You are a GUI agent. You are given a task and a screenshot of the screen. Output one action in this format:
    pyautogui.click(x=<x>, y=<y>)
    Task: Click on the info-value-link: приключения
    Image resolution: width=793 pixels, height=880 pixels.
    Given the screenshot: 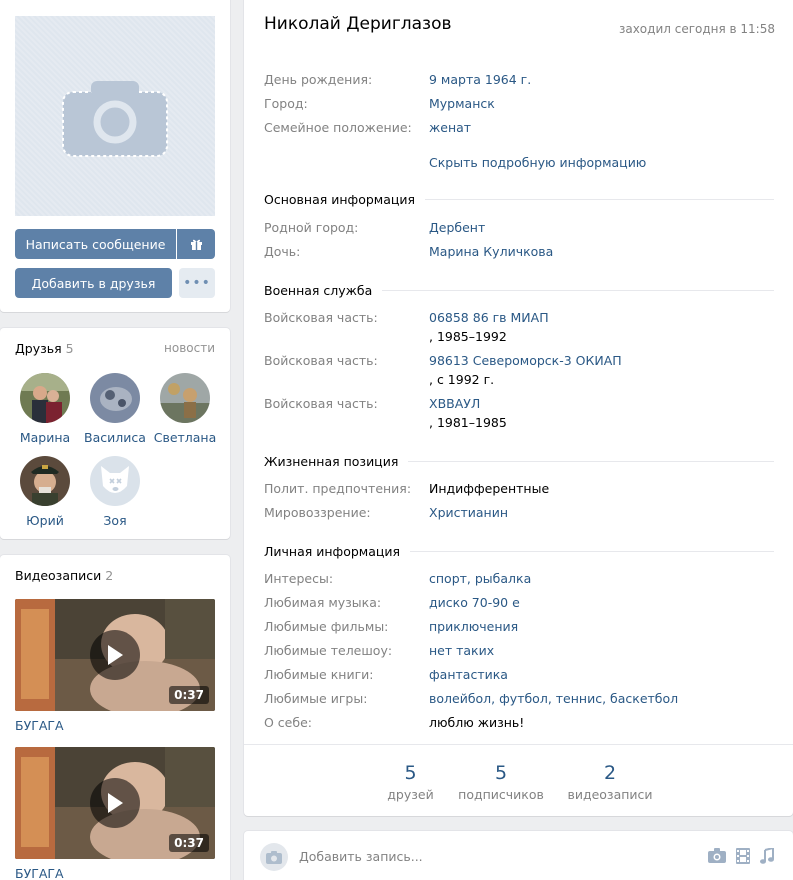 What is the action you would take?
    pyautogui.click(x=473, y=626)
    